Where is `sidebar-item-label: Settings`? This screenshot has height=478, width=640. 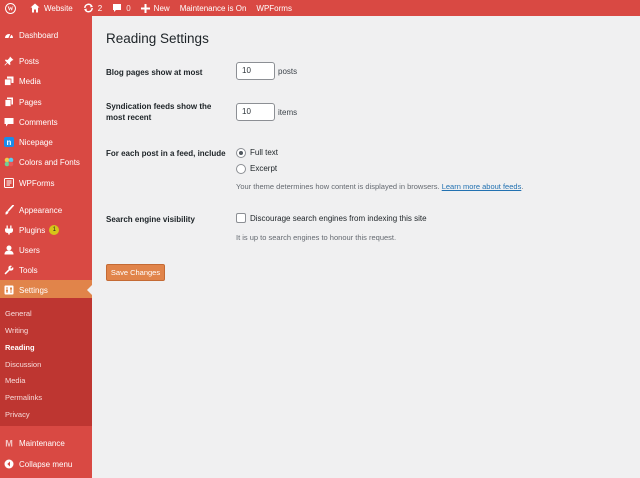 sidebar-item-label: Settings is located at coordinates (33, 290).